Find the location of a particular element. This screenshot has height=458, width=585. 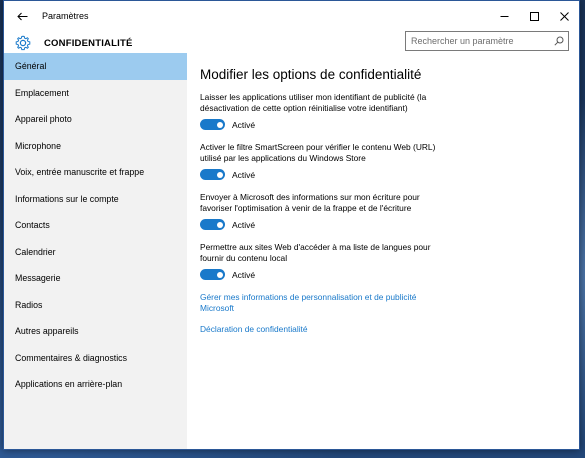

smartscreen-toggle is located at coordinates (212, 174).